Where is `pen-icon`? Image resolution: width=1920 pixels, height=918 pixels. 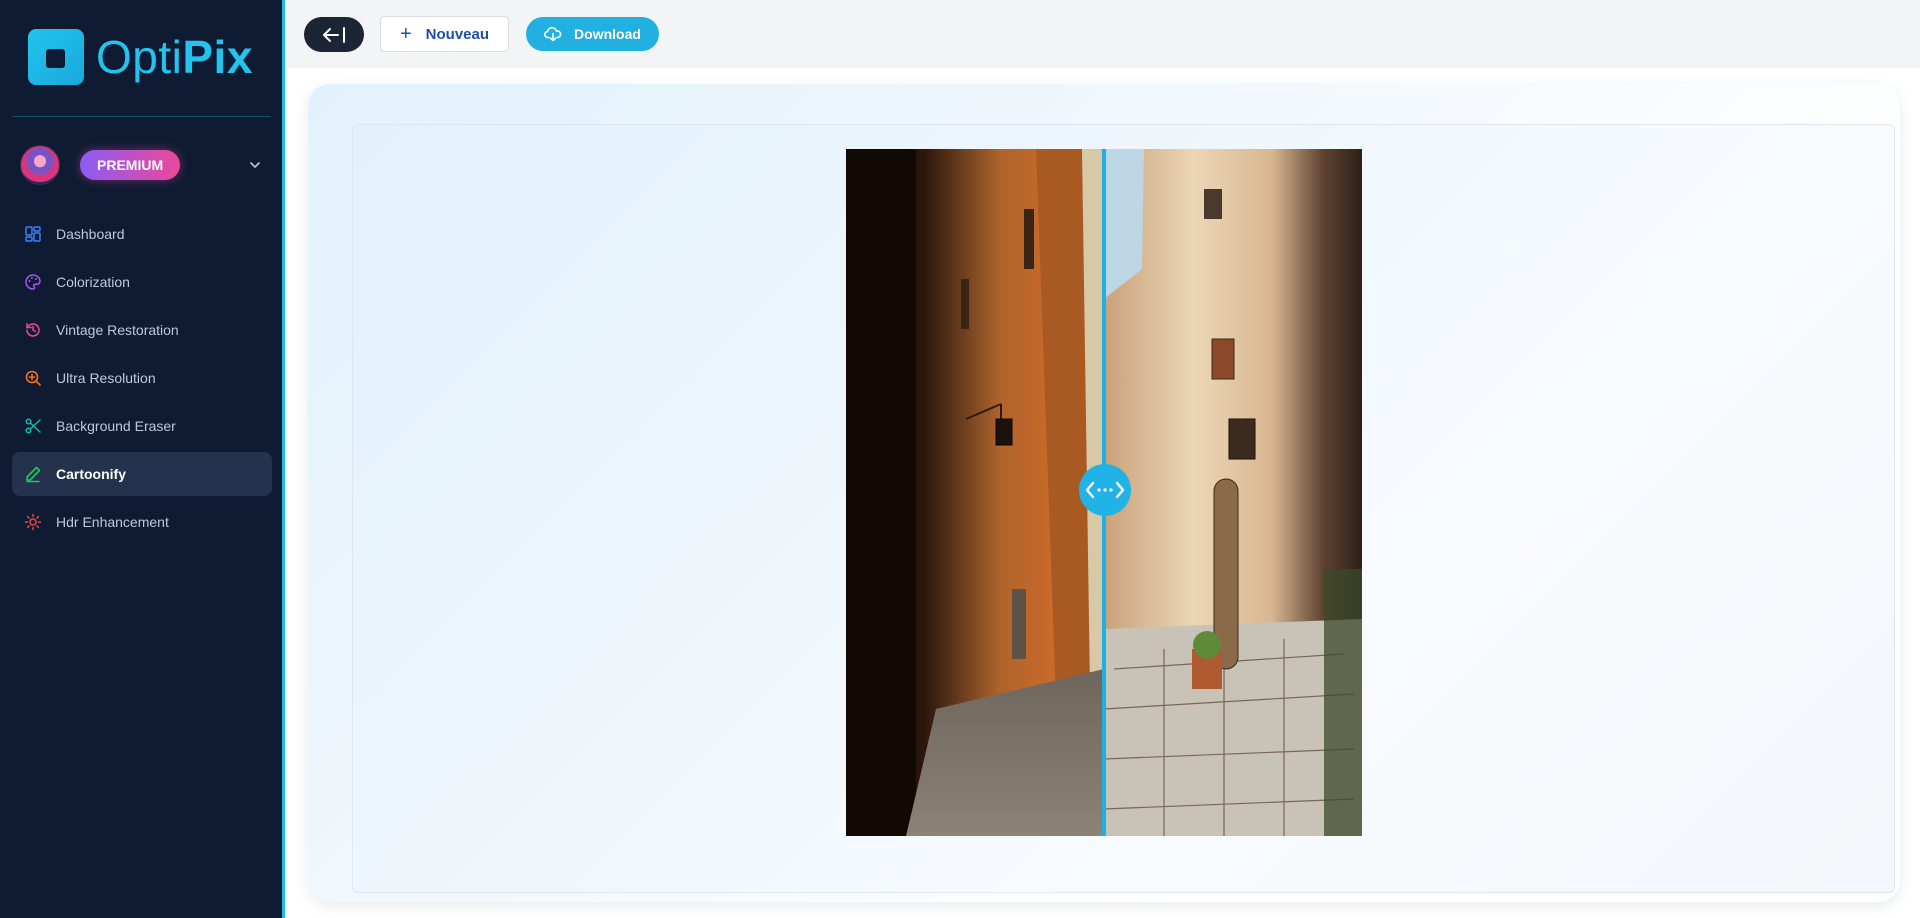
pen-icon is located at coordinates (33, 474).